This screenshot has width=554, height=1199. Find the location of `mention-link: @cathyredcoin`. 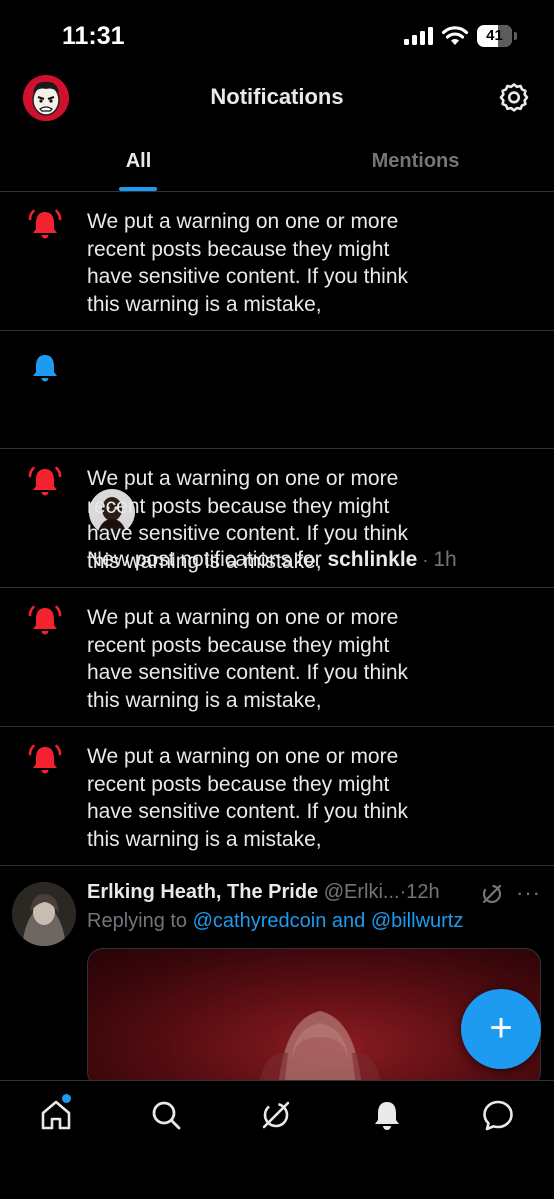

mention-link: @cathyredcoin is located at coordinates (260, 921).